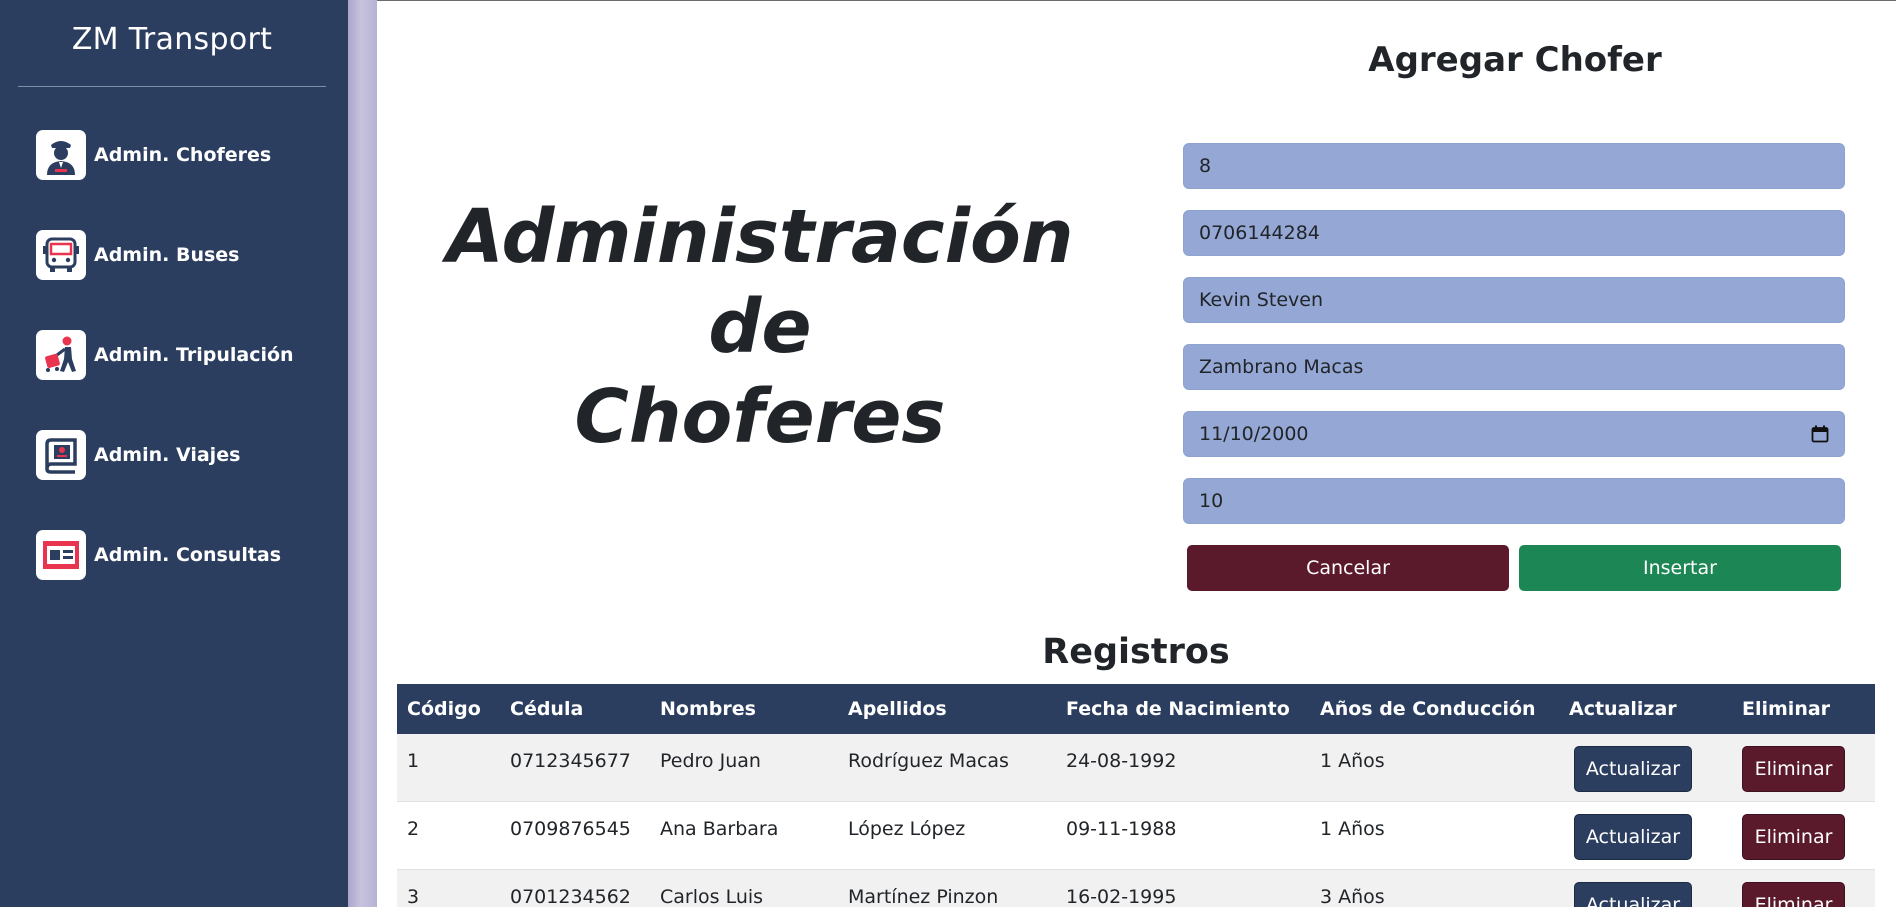 The height and width of the screenshot is (907, 1896). Describe the element at coordinates (708, 709) in the screenshot. I see `column-header: Nombres` at that location.